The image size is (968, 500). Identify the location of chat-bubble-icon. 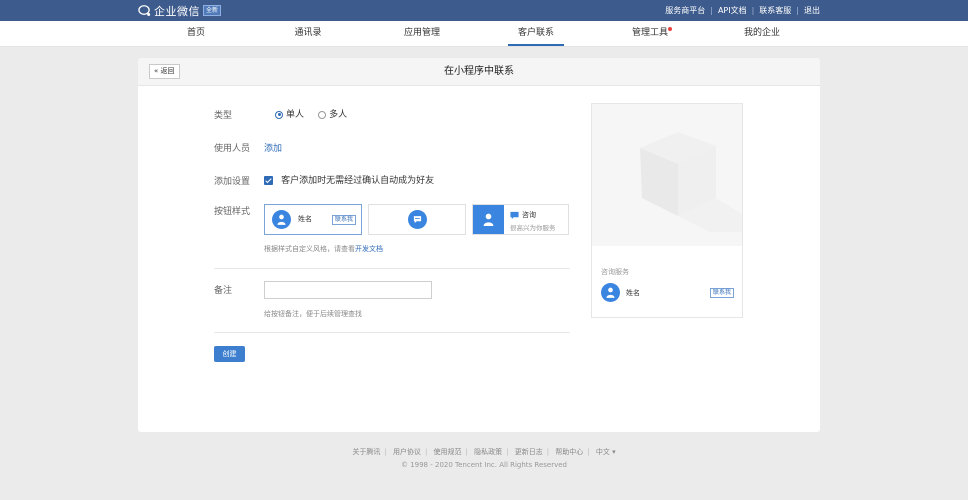
(417, 220).